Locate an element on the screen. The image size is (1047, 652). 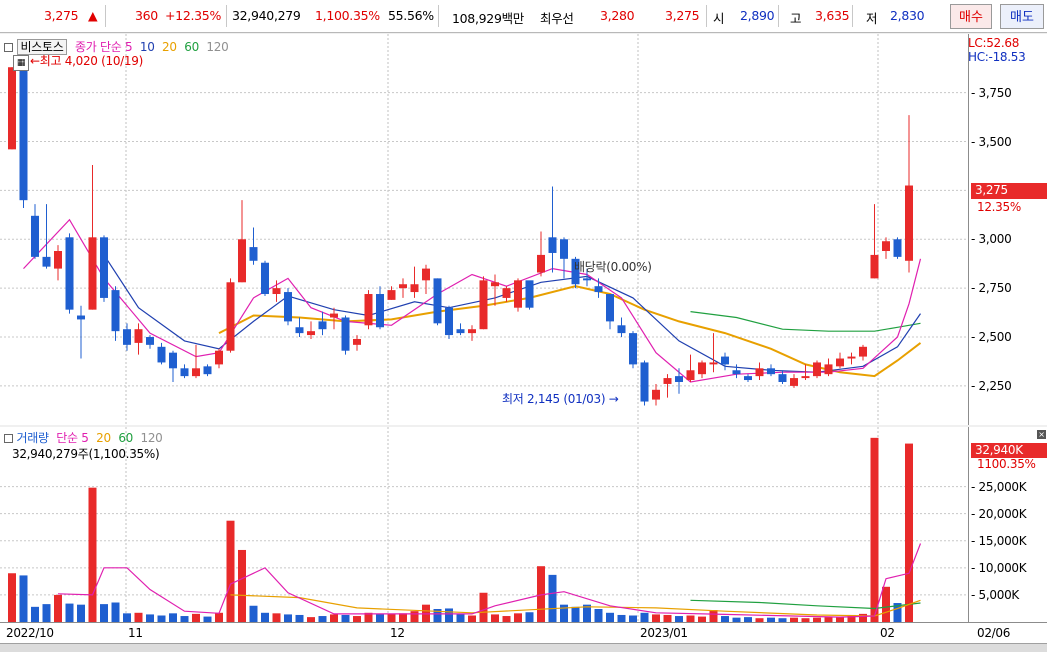
dividend-label: 배당락(0.00%) is located at coordinates (613, 267).